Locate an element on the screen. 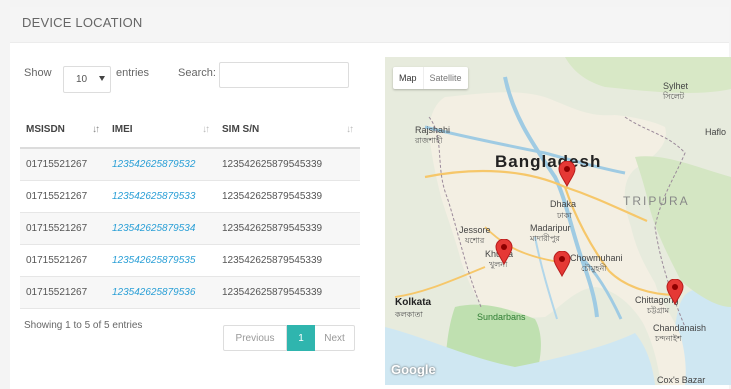  imei-cell: 123542625879534 is located at coordinates (161, 228).